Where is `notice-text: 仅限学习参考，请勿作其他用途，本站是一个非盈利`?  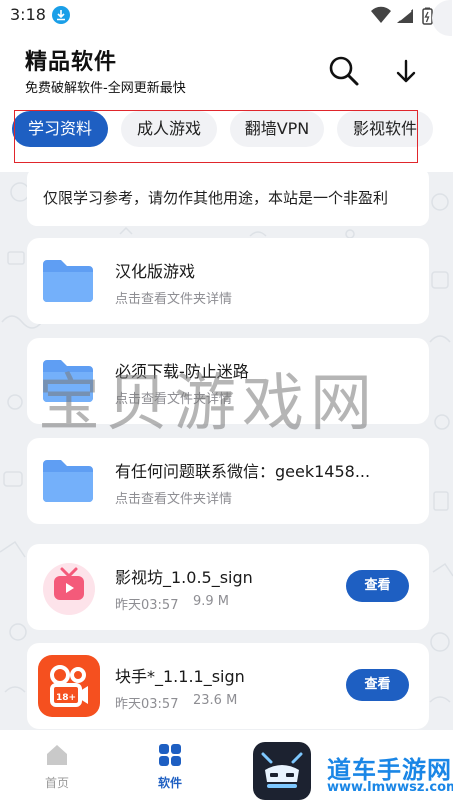
notice-text: 仅限学习参考，请勿作其他用途，本站是一个非盈利 is located at coordinates (216, 198).